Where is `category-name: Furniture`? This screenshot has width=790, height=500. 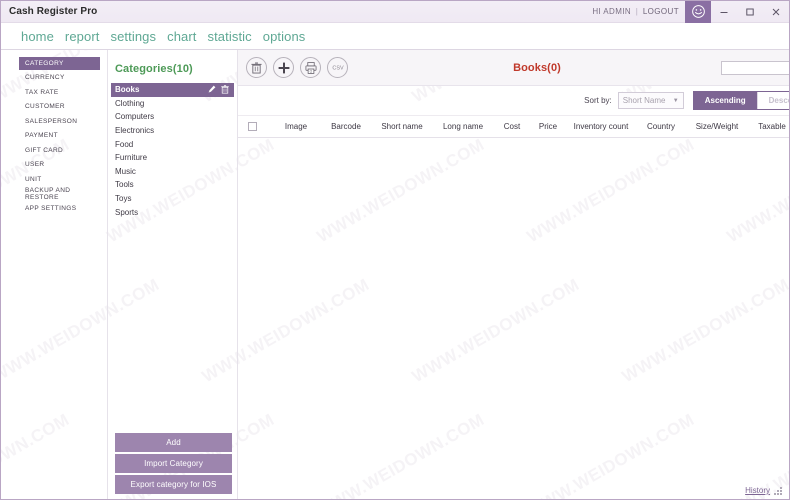
category-name: Furniture is located at coordinates (131, 158).